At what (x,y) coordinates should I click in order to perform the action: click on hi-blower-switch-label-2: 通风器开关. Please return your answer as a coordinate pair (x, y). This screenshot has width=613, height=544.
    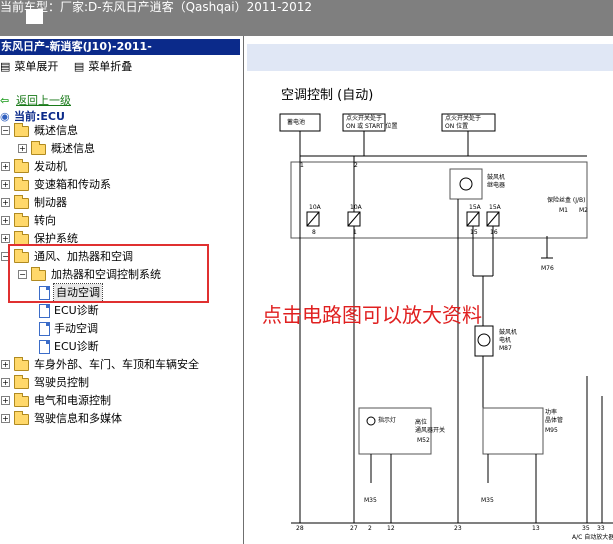
    Looking at the image, I should click on (430, 430).